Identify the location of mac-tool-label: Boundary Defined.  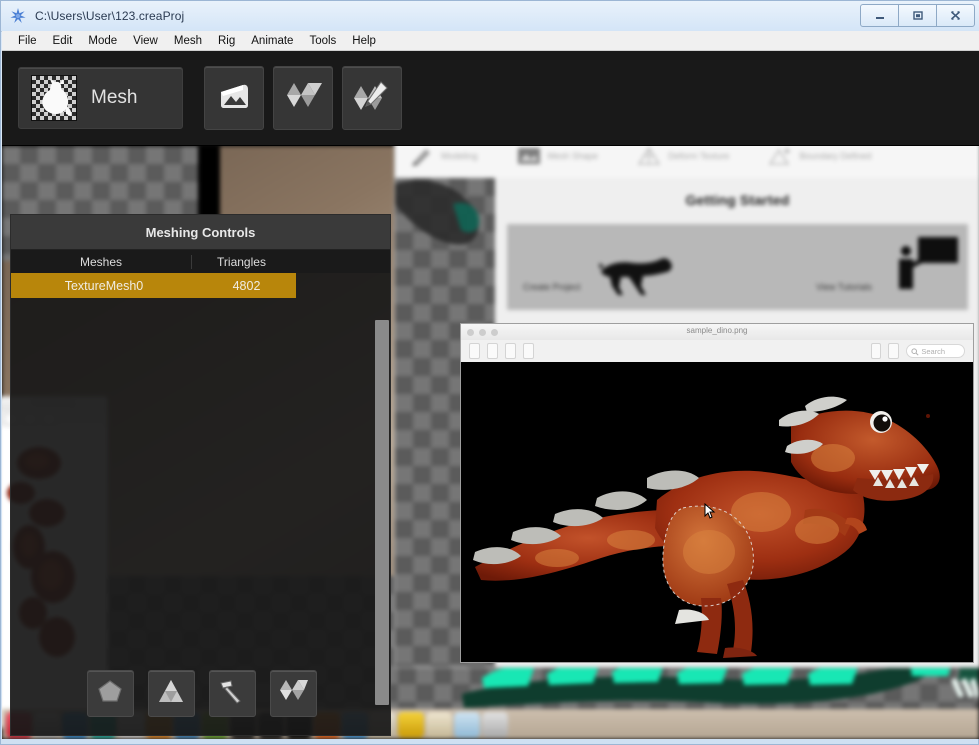
(835, 156).